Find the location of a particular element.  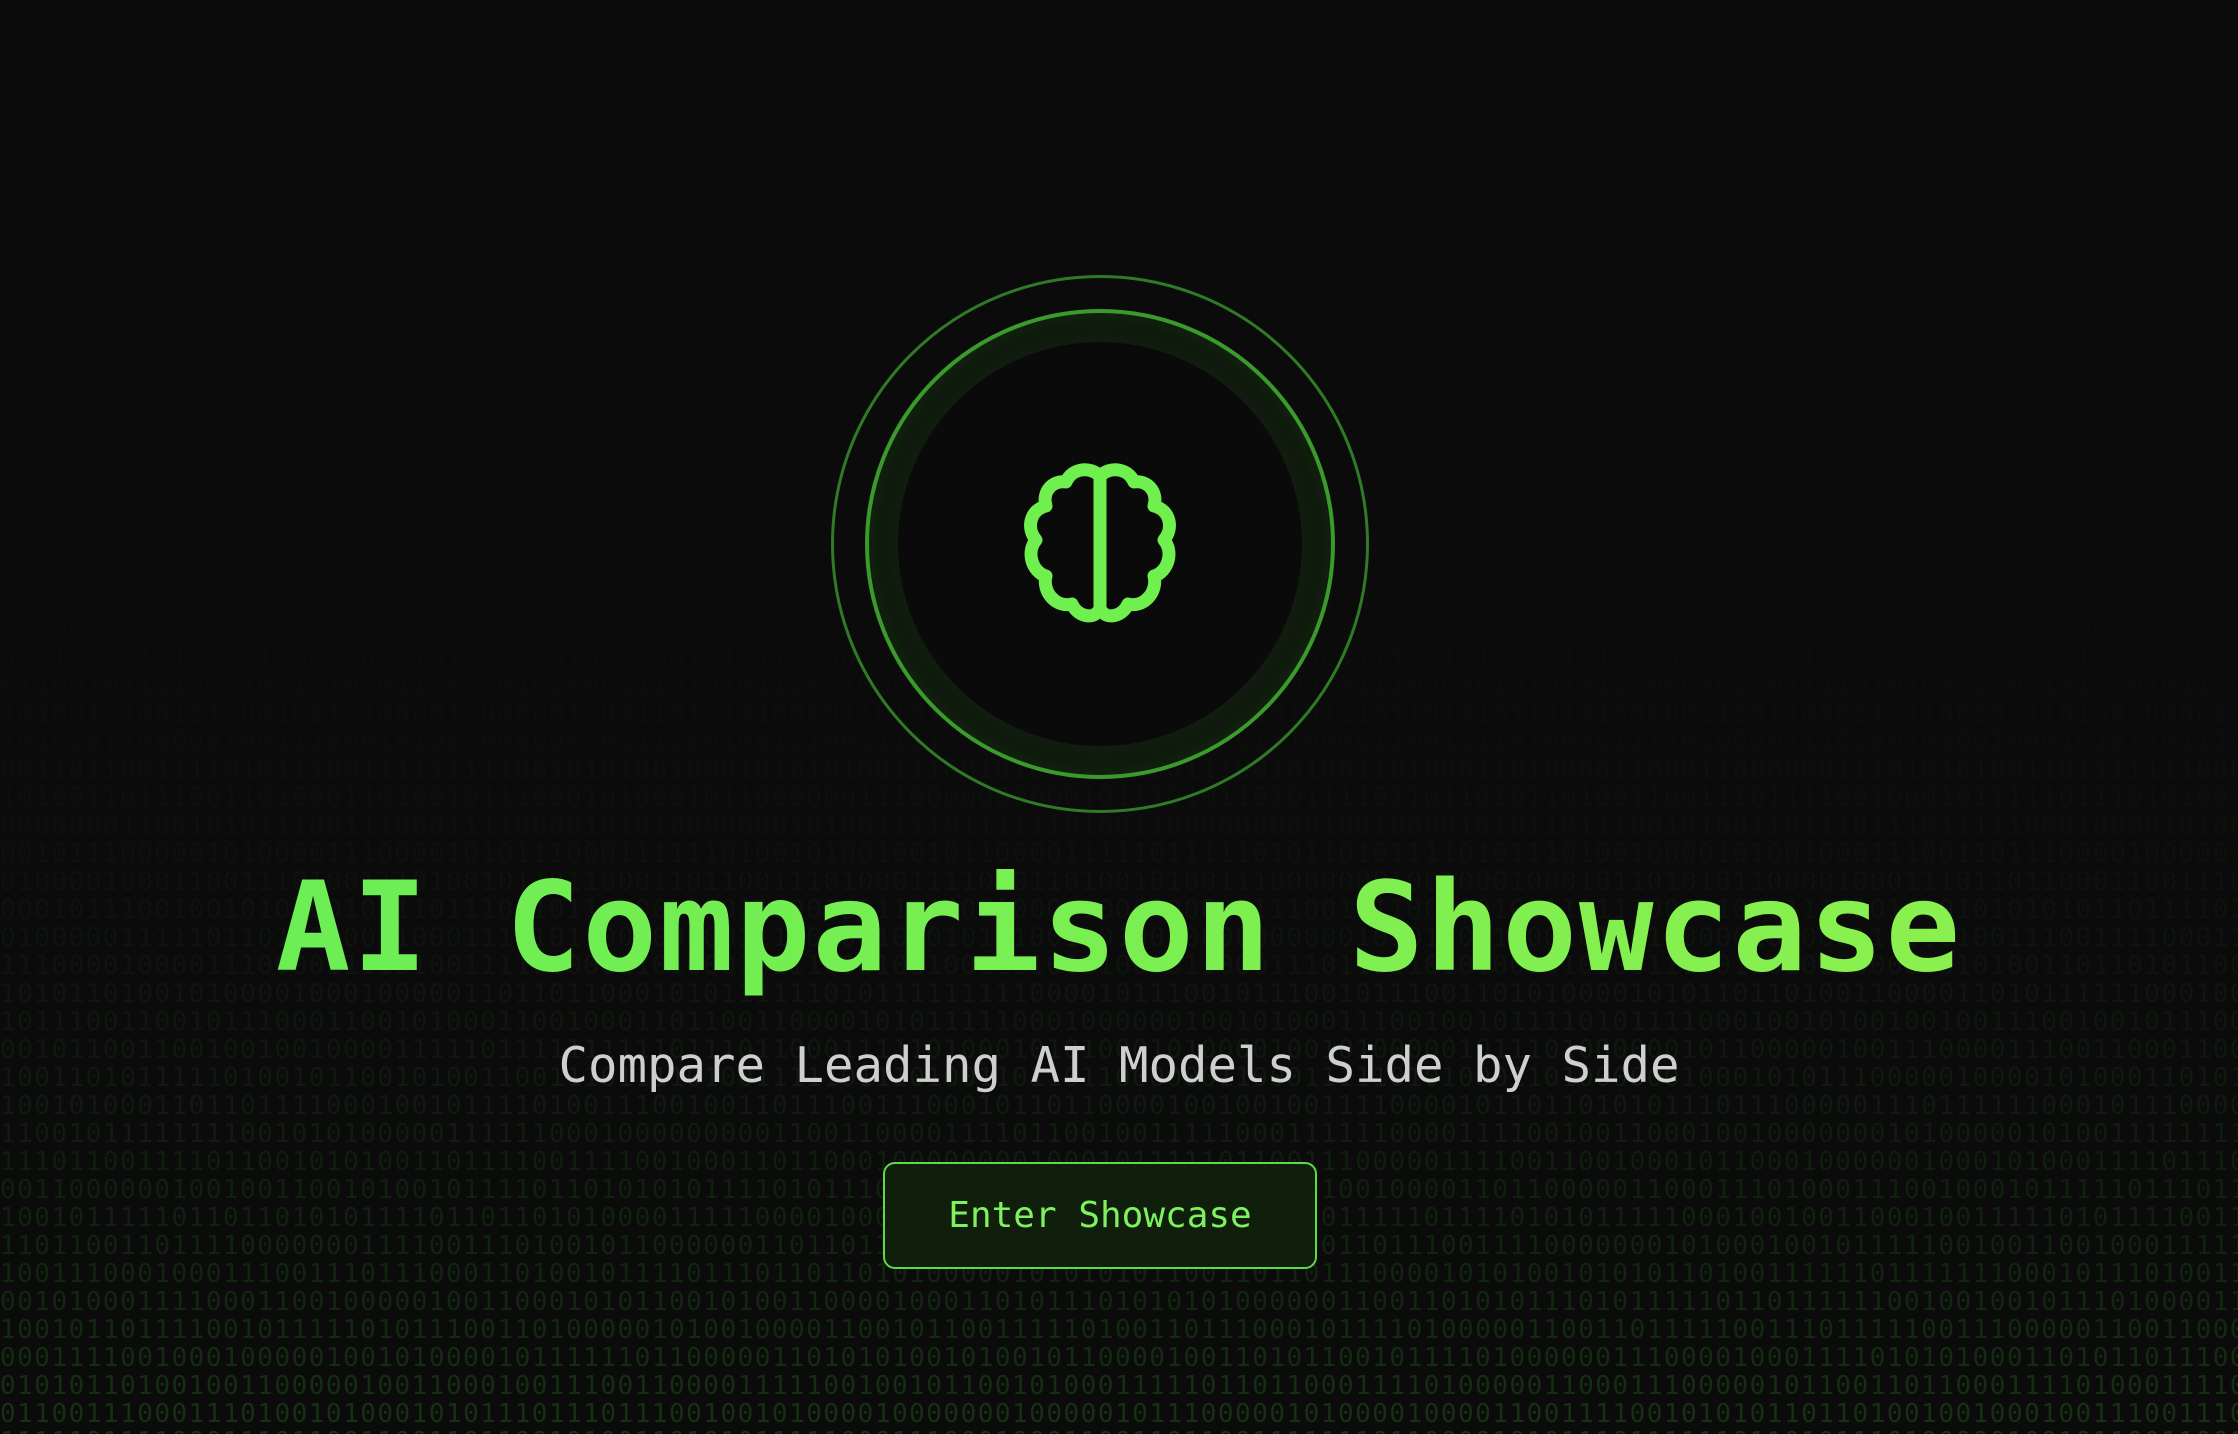

brain-icon is located at coordinates (1100, 543).